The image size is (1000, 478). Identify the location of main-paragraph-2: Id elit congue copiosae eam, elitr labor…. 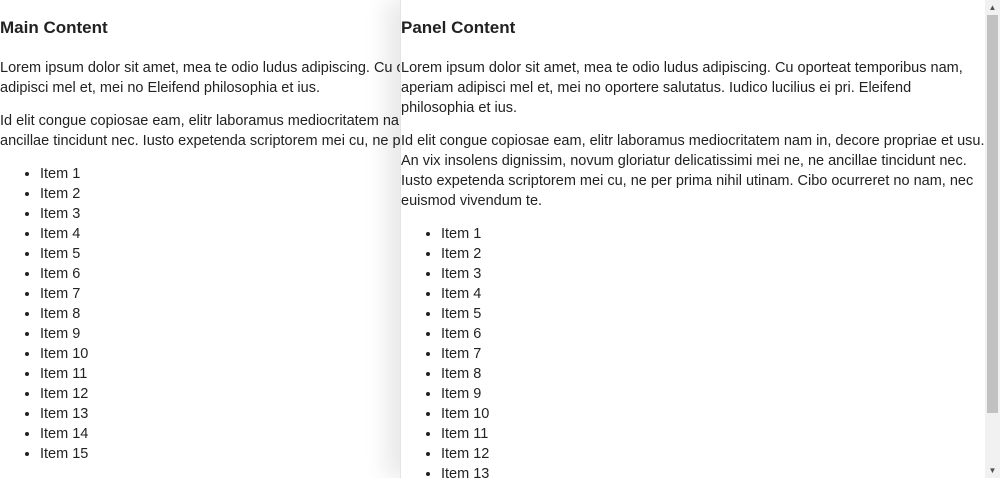
(200, 131).